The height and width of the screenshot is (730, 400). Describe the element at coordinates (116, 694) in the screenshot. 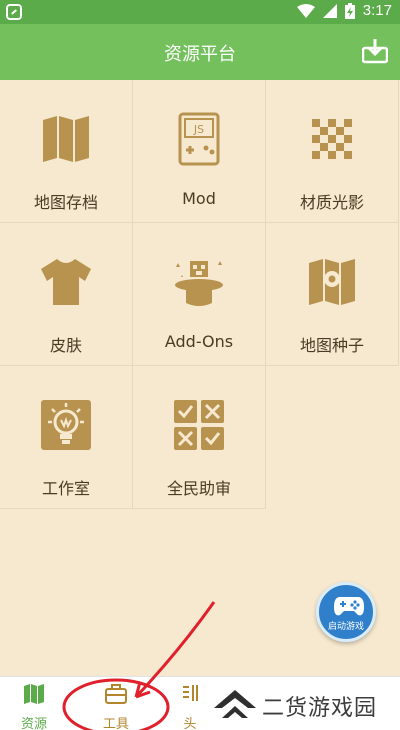

I see `toolbox-icon` at that location.